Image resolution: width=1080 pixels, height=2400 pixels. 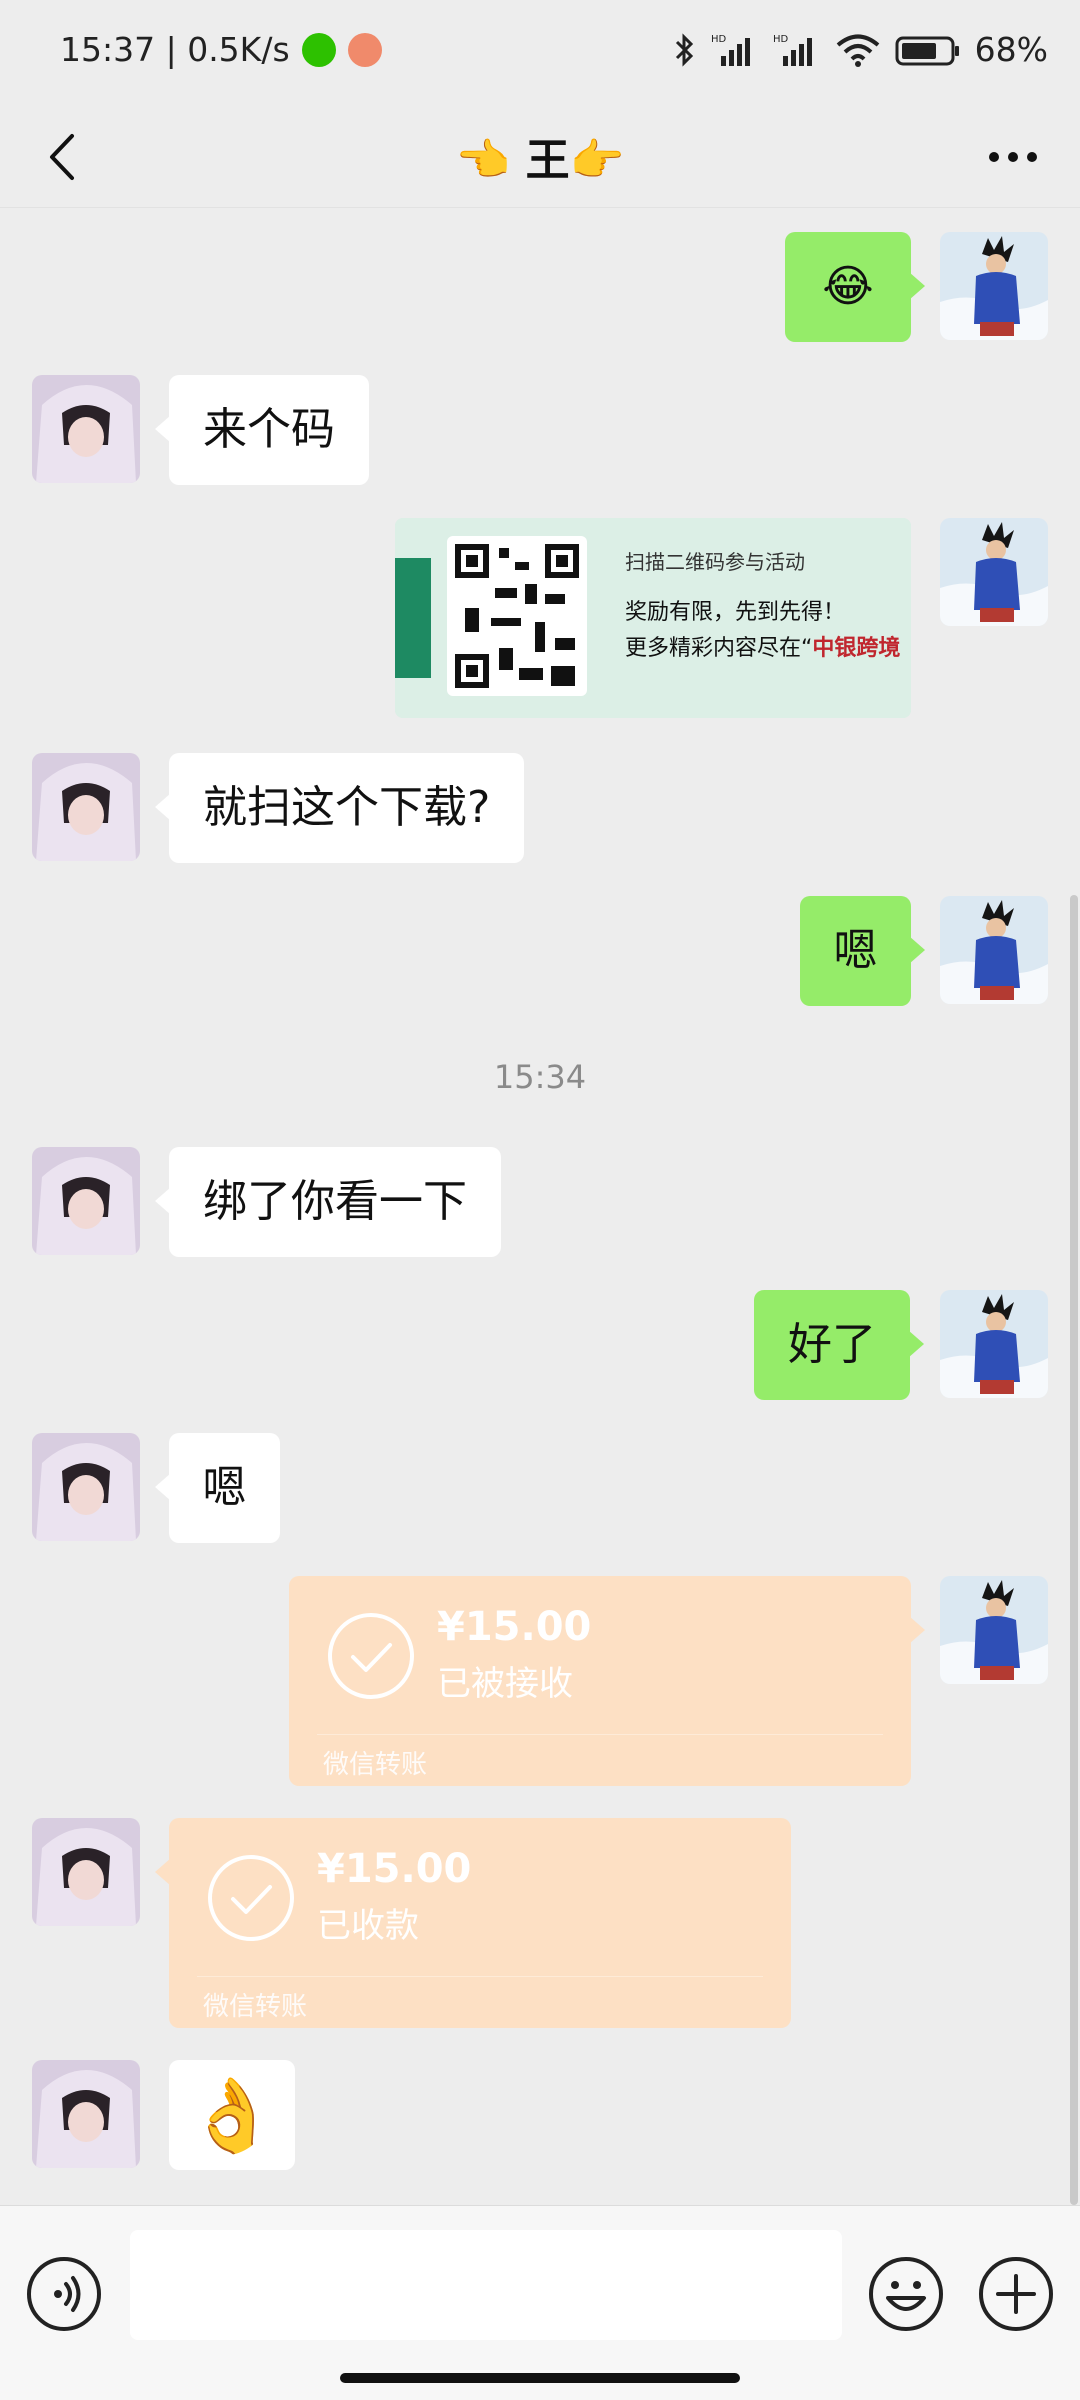 I want to click on input-bar, so click(x=540, y=2302).